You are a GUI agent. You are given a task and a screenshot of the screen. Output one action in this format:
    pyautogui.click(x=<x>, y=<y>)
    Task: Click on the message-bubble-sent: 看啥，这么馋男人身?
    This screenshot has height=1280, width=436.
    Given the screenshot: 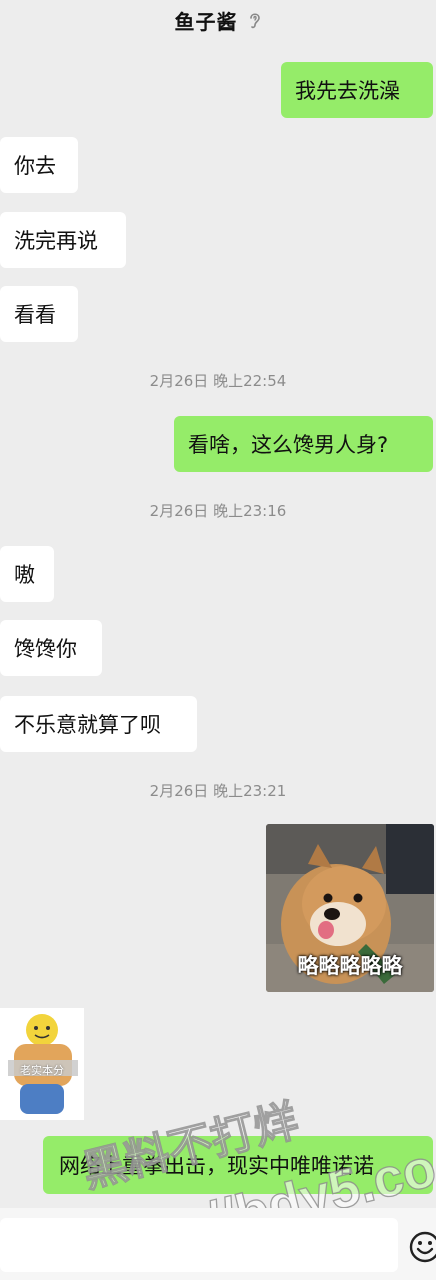 What is the action you would take?
    pyautogui.click(x=303, y=444)
    